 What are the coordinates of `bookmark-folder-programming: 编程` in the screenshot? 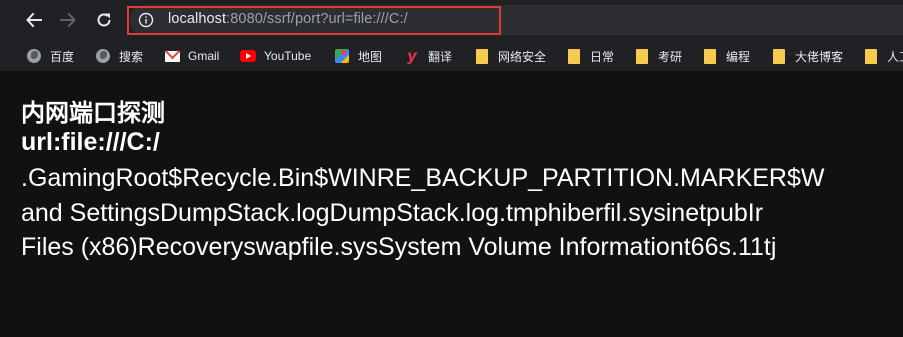 It's located at (726, 56).